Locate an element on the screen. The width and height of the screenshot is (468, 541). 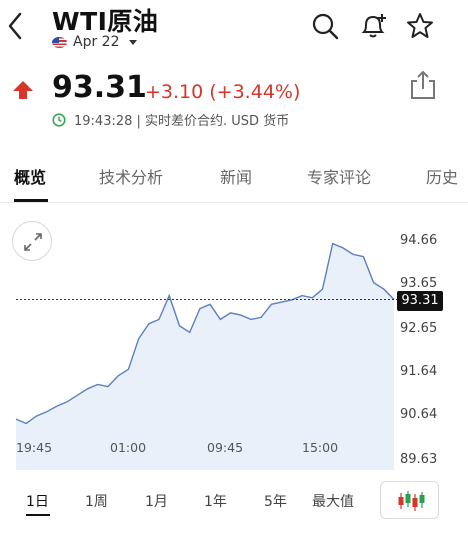
tab-news: 新闻 is located at coordinates (236, 176).